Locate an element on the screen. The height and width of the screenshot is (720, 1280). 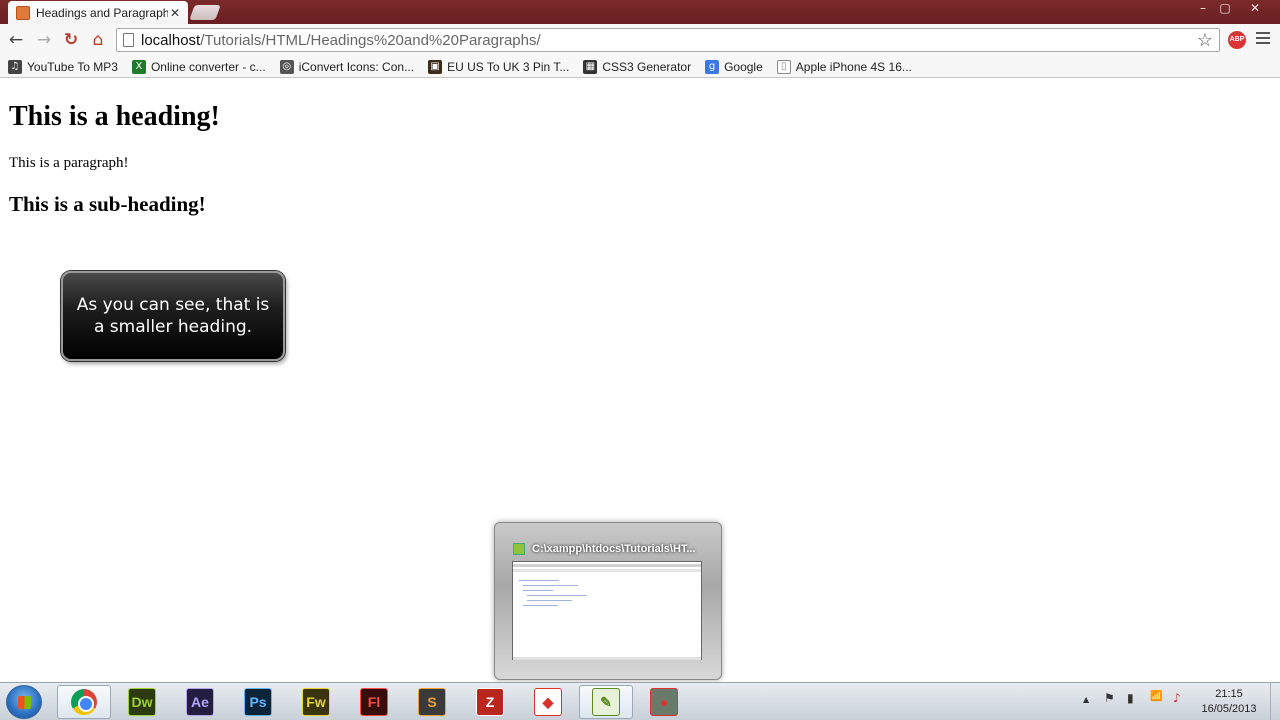
taskbar-app-after-effects: Ae is located at coordinates (200, 702).